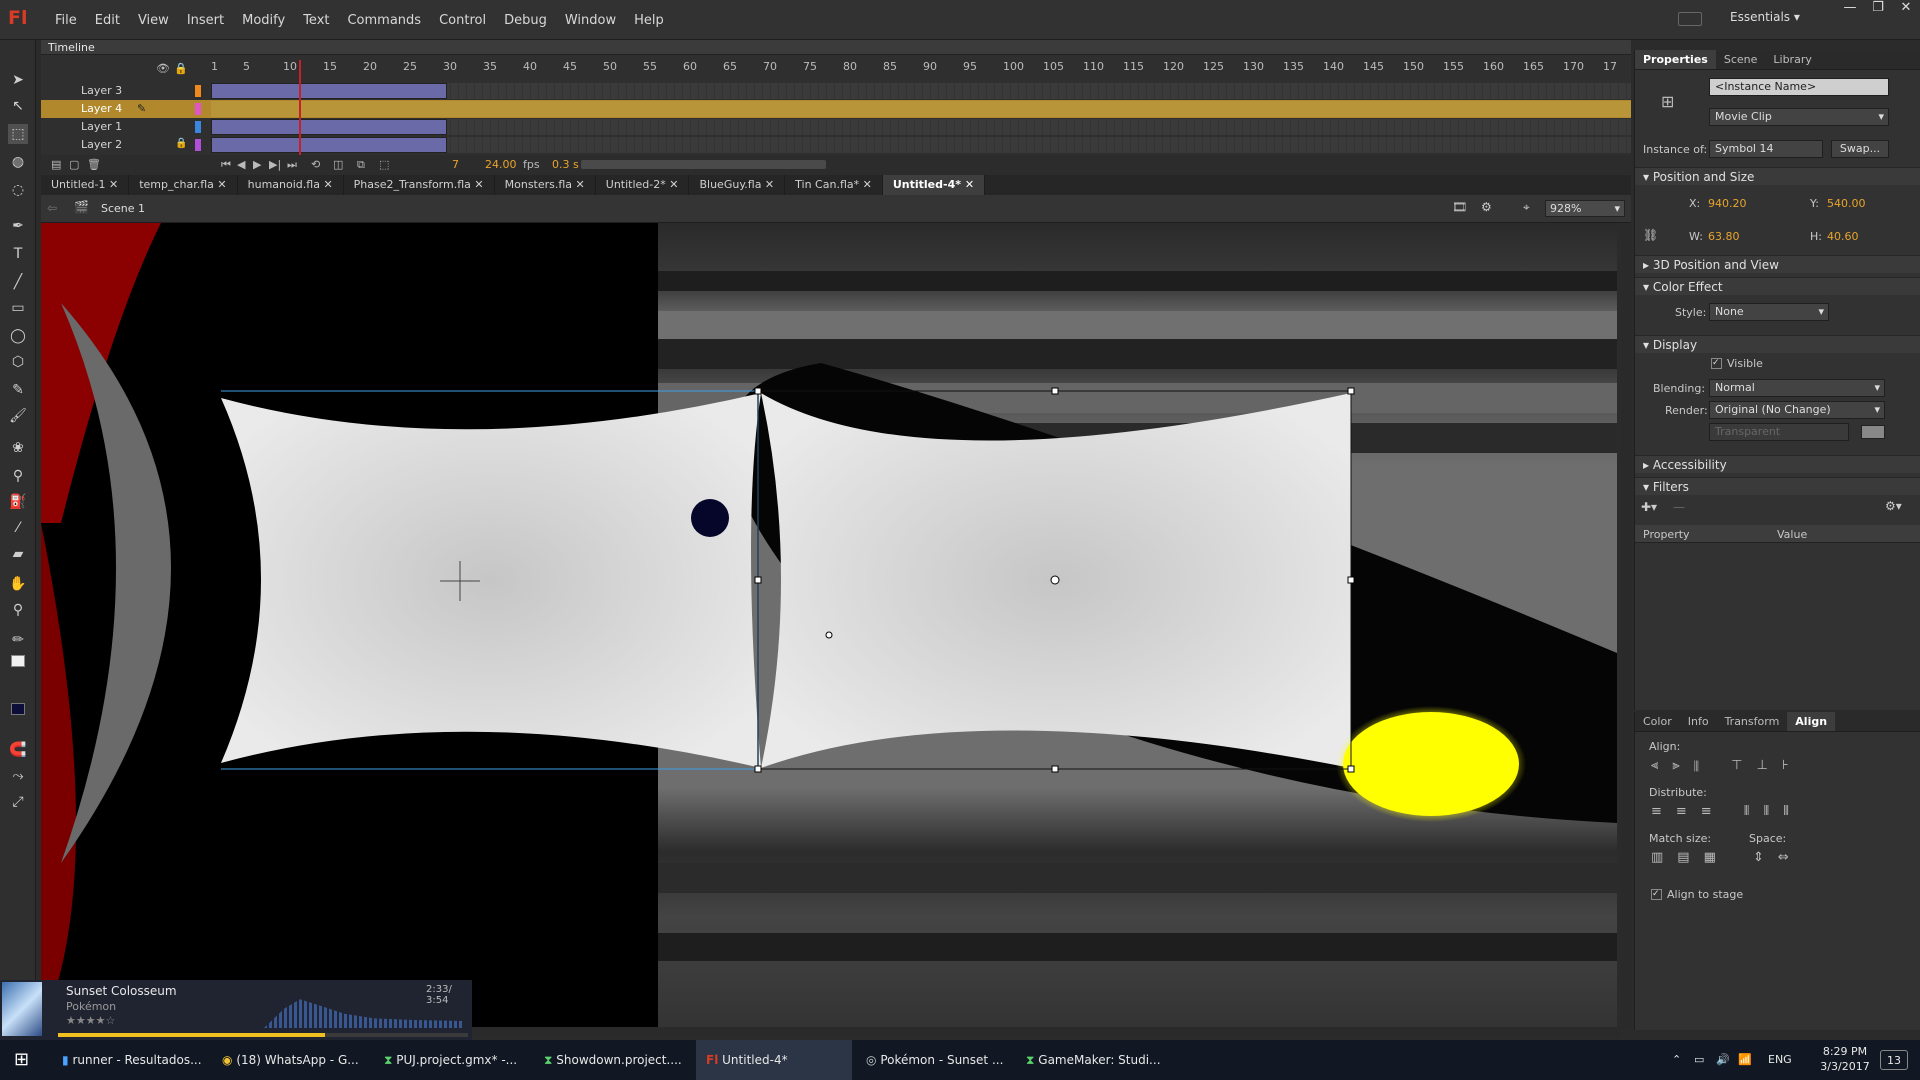 This screenshot has height=1080, width=1920. Describe the element at coordinates (18, 254) in the screenshot. I see `text-tool-icon: T` at that location.